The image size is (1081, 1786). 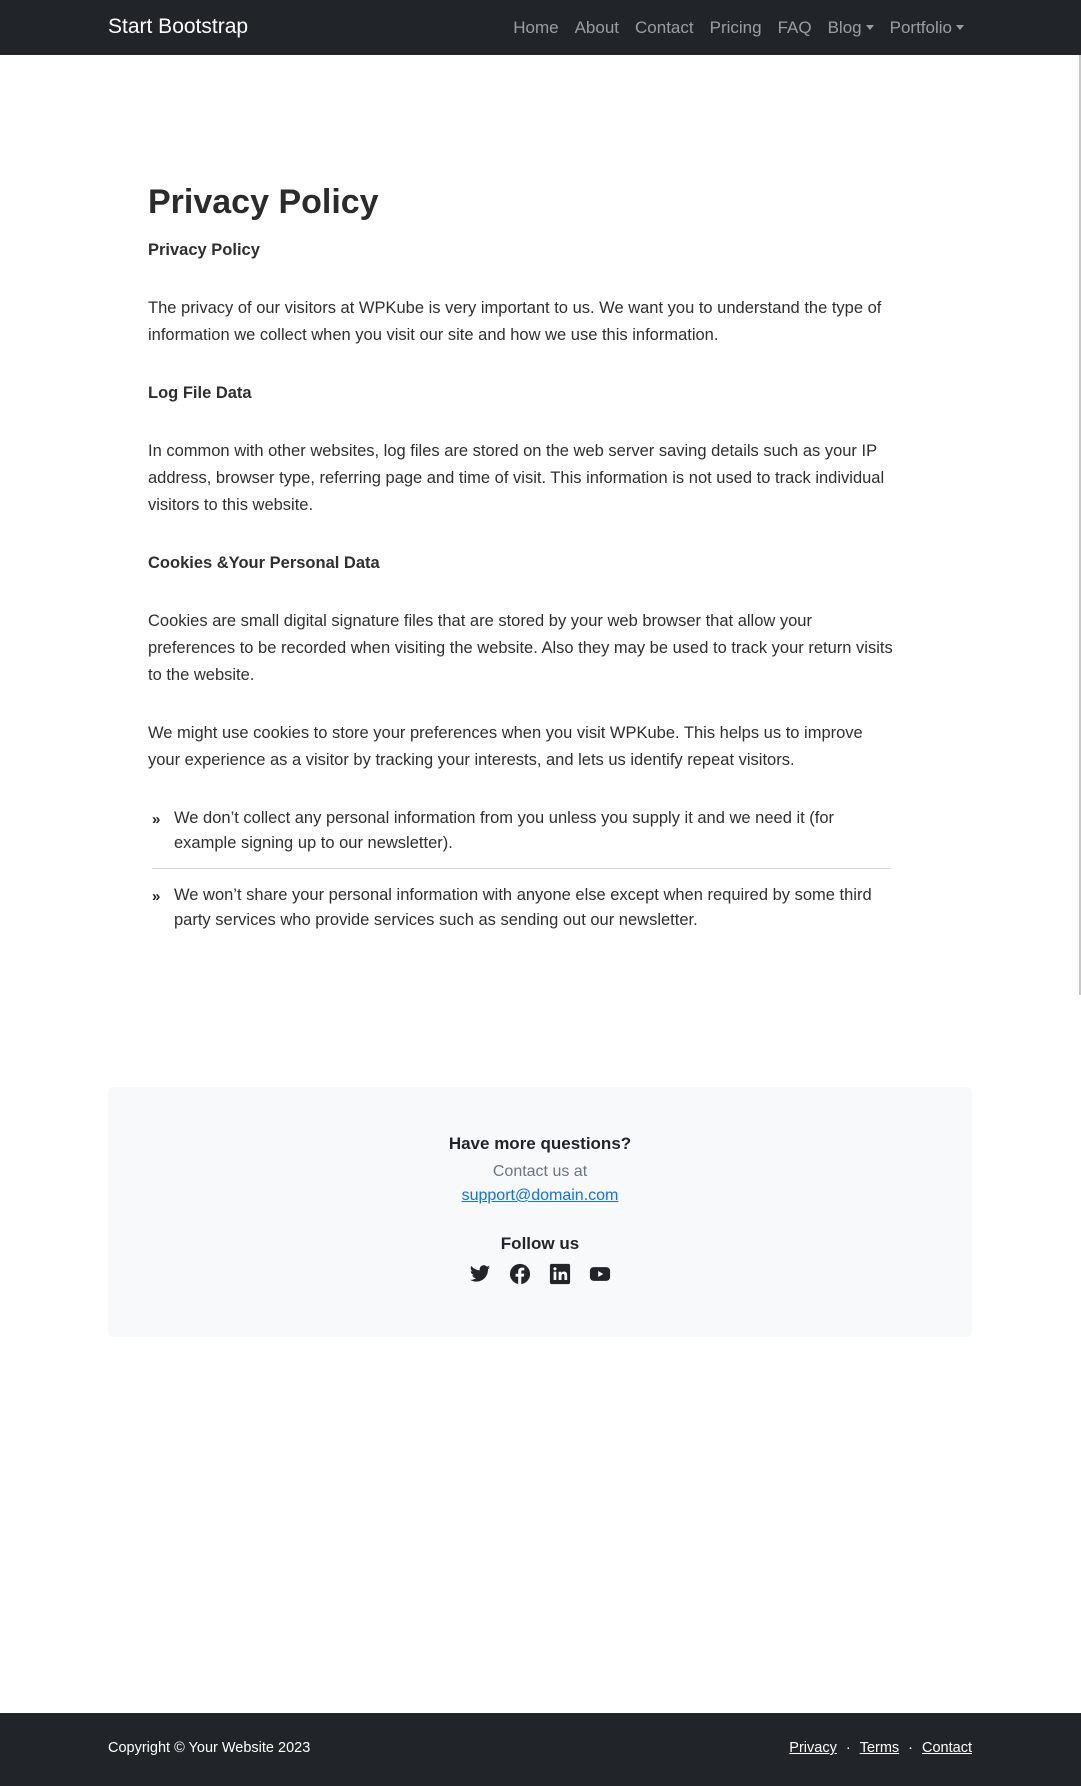 I want to click on section-heading-cookies: Cookies &Your Personal Data, so click(x=264, y=563).